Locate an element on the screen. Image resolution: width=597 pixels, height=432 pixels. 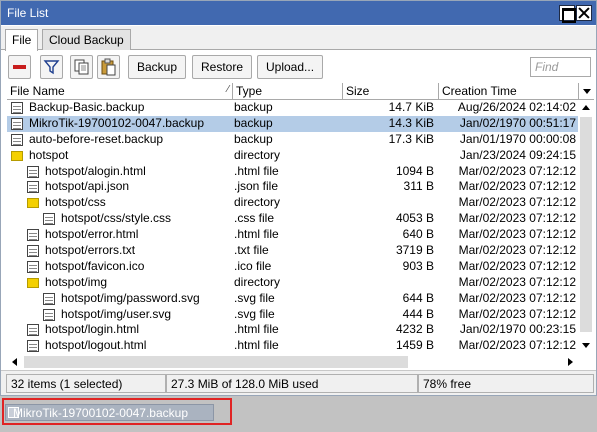
status-item-count: 32 items (1 selected) is located at coordinates (86, 383).